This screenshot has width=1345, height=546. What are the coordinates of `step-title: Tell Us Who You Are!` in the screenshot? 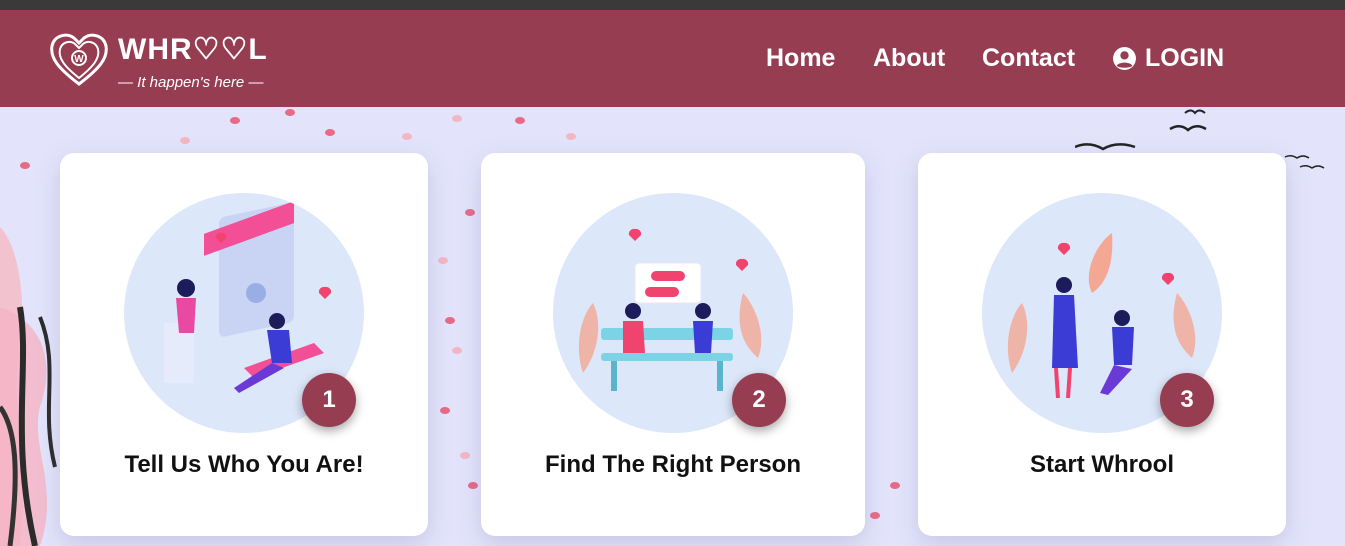 It's located at (244, 464).